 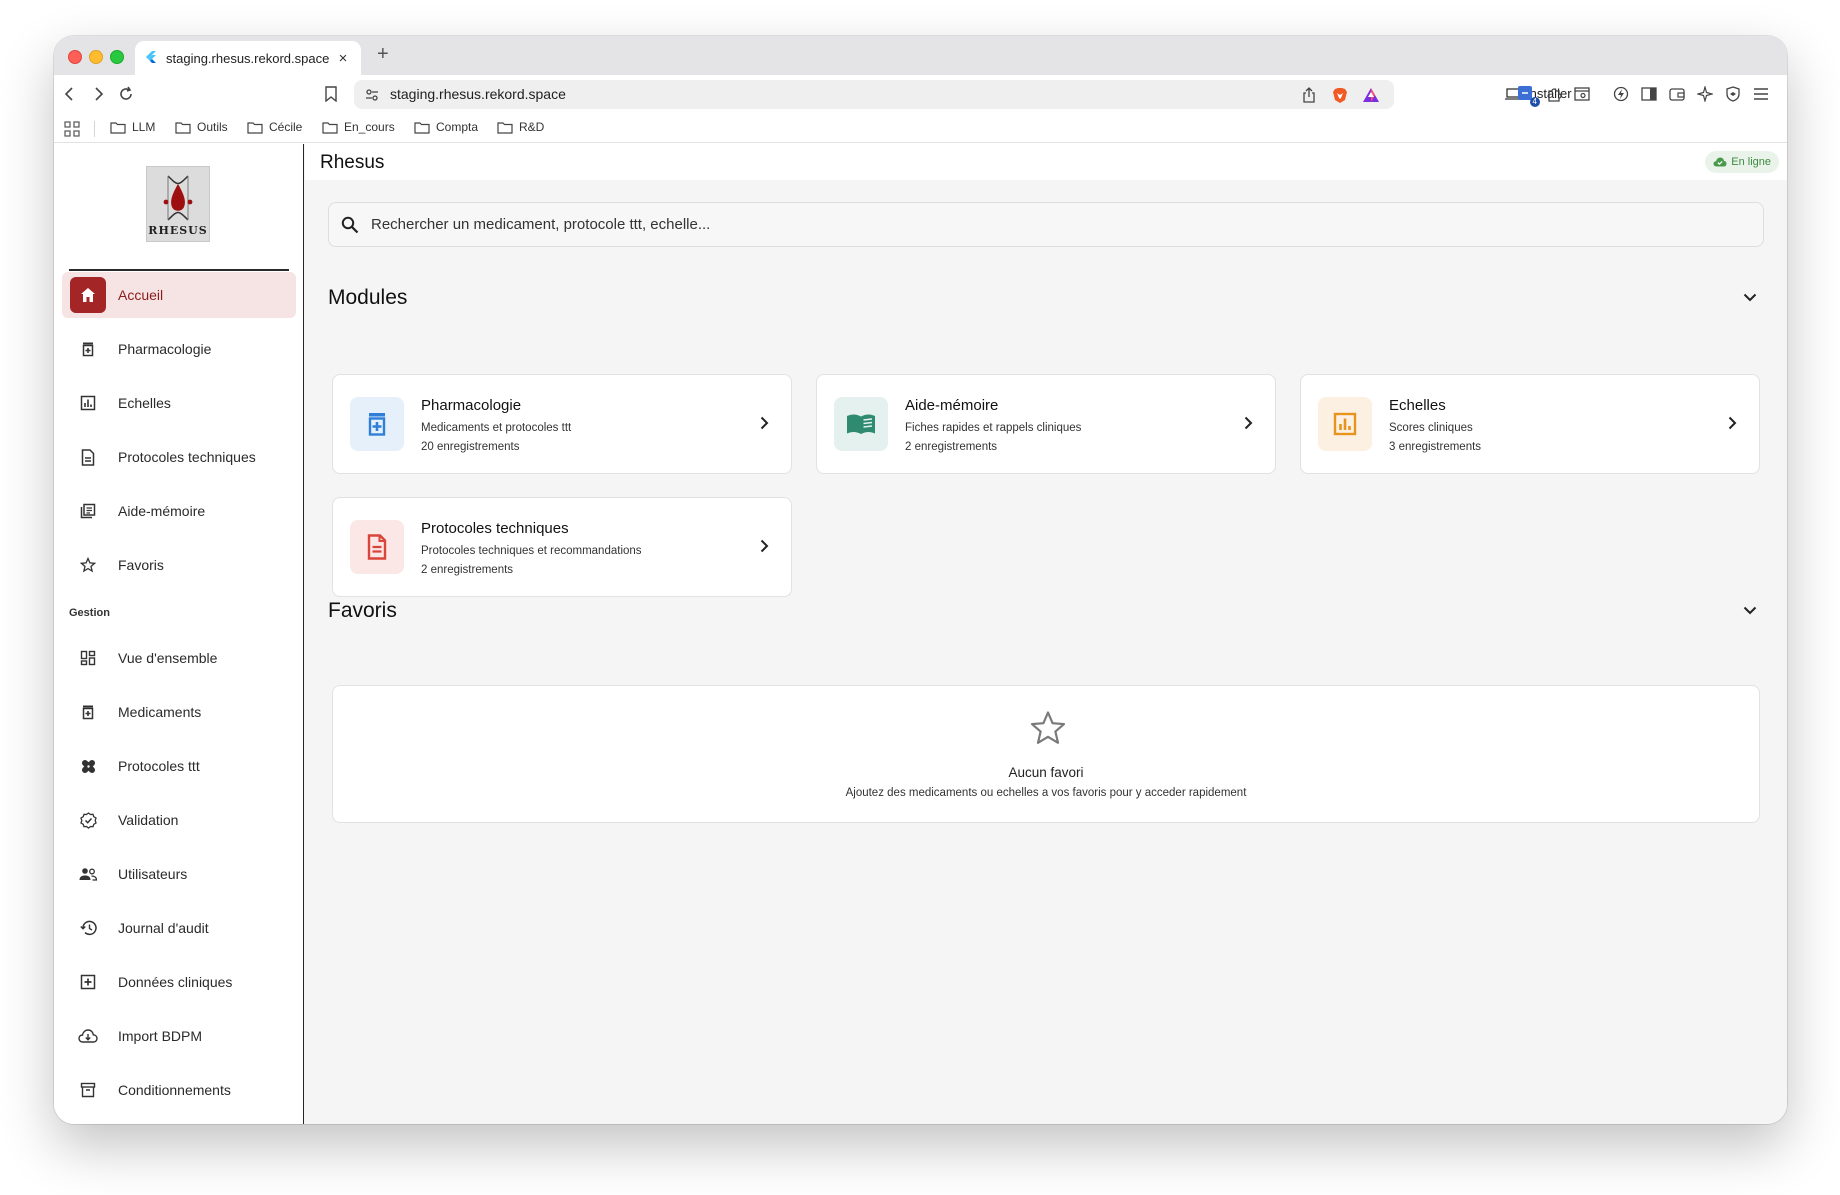 What do you see at coordinates (952, 405) in the screenshot?
I see `card-title: Aide-mémoire` at bounding box center [952, 405].